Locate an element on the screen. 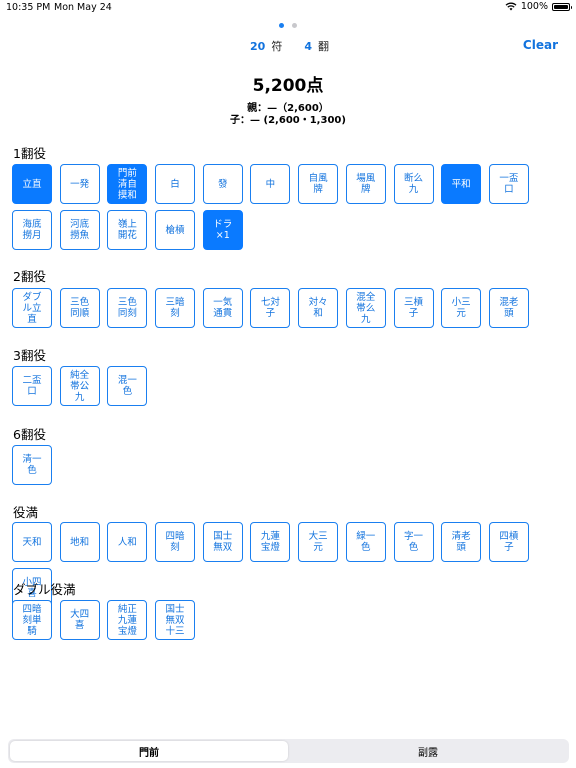 This screenshot has width=576, height=768. yaku-button: 人和 is located at coordinates (127, 542).